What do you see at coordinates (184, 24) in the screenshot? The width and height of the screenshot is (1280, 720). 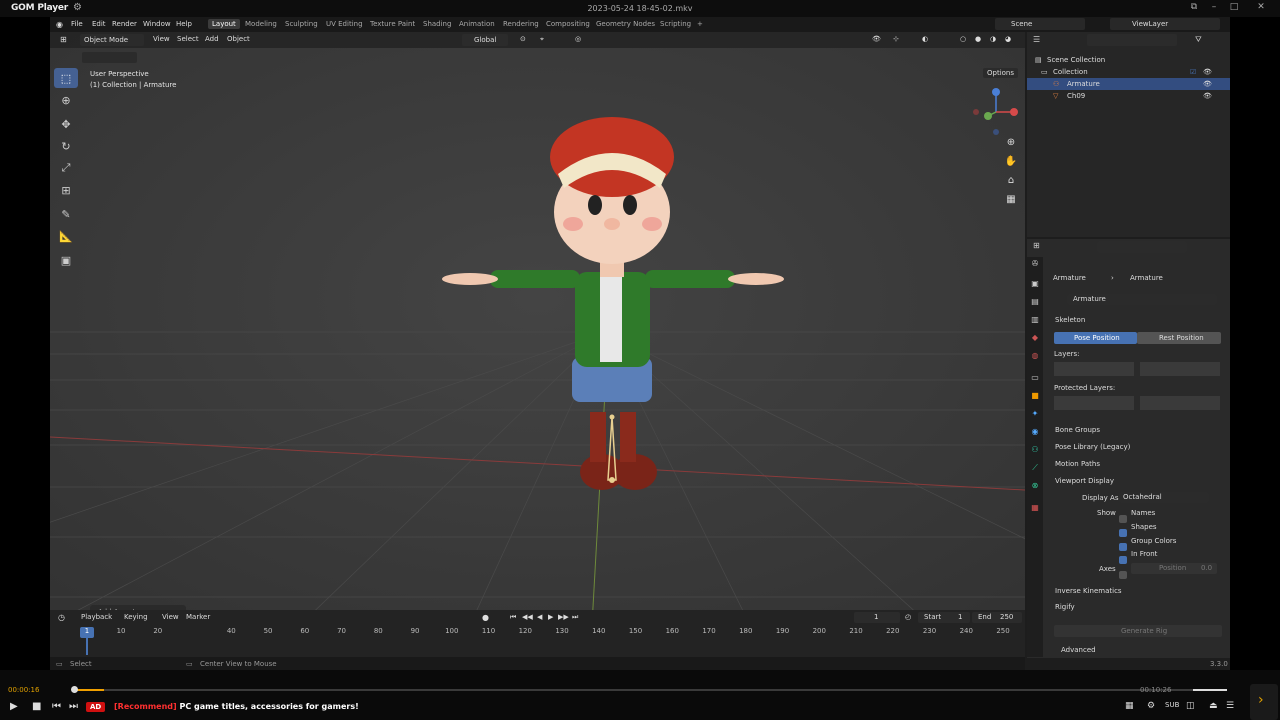 I see `menu-help: Help` at bounding box center [184, 24].